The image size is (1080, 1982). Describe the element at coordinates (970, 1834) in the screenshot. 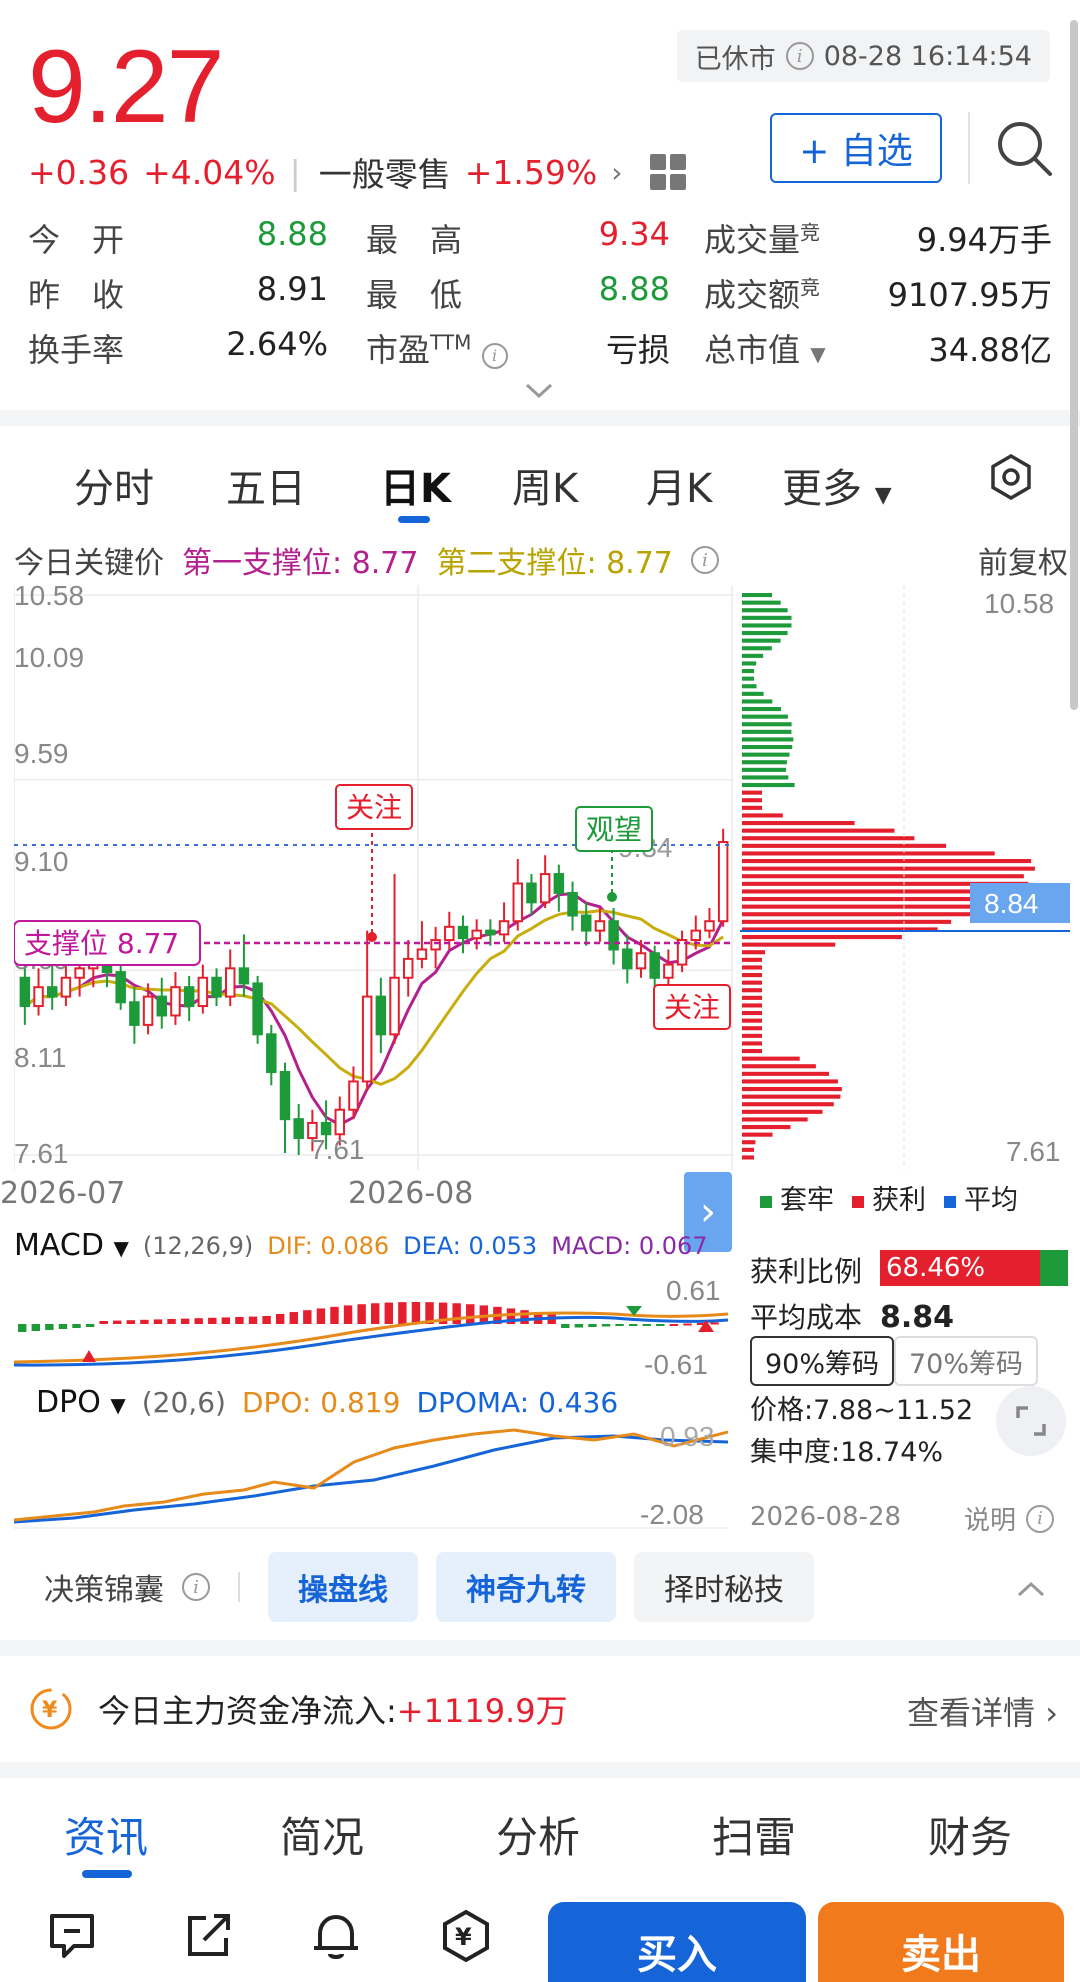

I see `tab-finance: 财务` at that location.